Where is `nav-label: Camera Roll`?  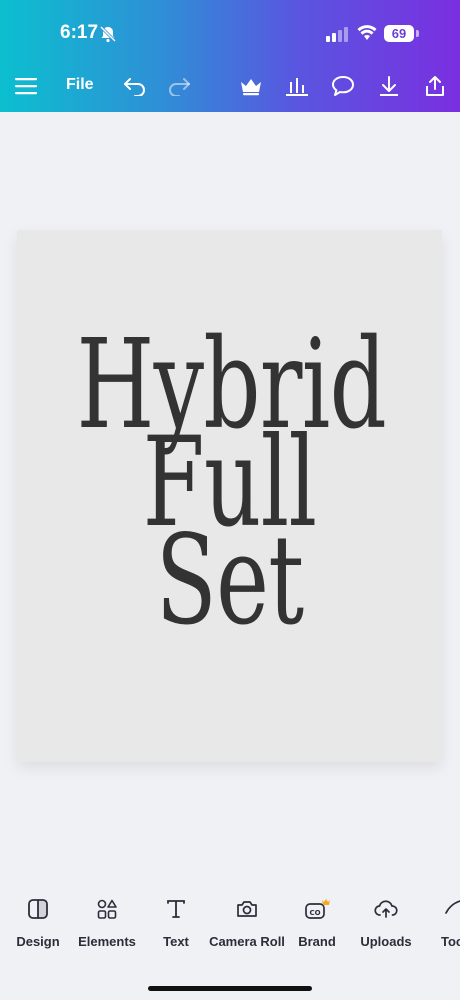
nav-label: Camera Roll is located at coordinates (247, 941).